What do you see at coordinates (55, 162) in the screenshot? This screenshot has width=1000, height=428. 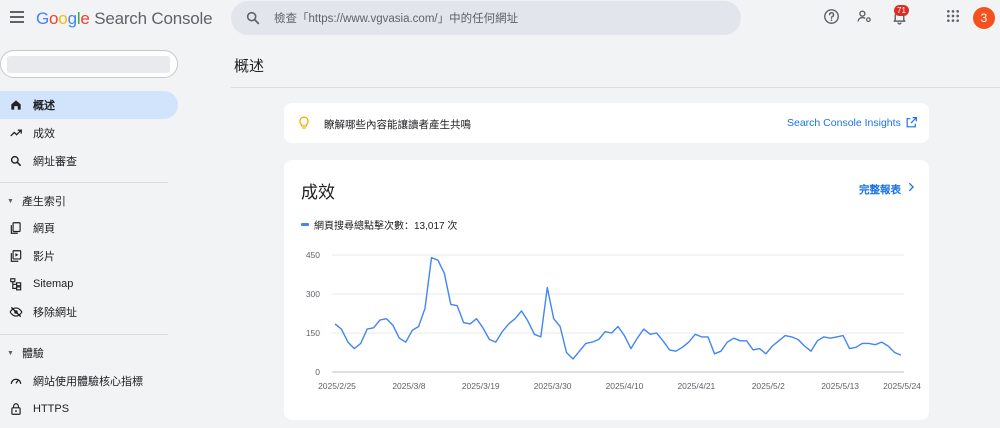 I see `sidebar-item-label: 網址審查` at bounding box center [55, 162].